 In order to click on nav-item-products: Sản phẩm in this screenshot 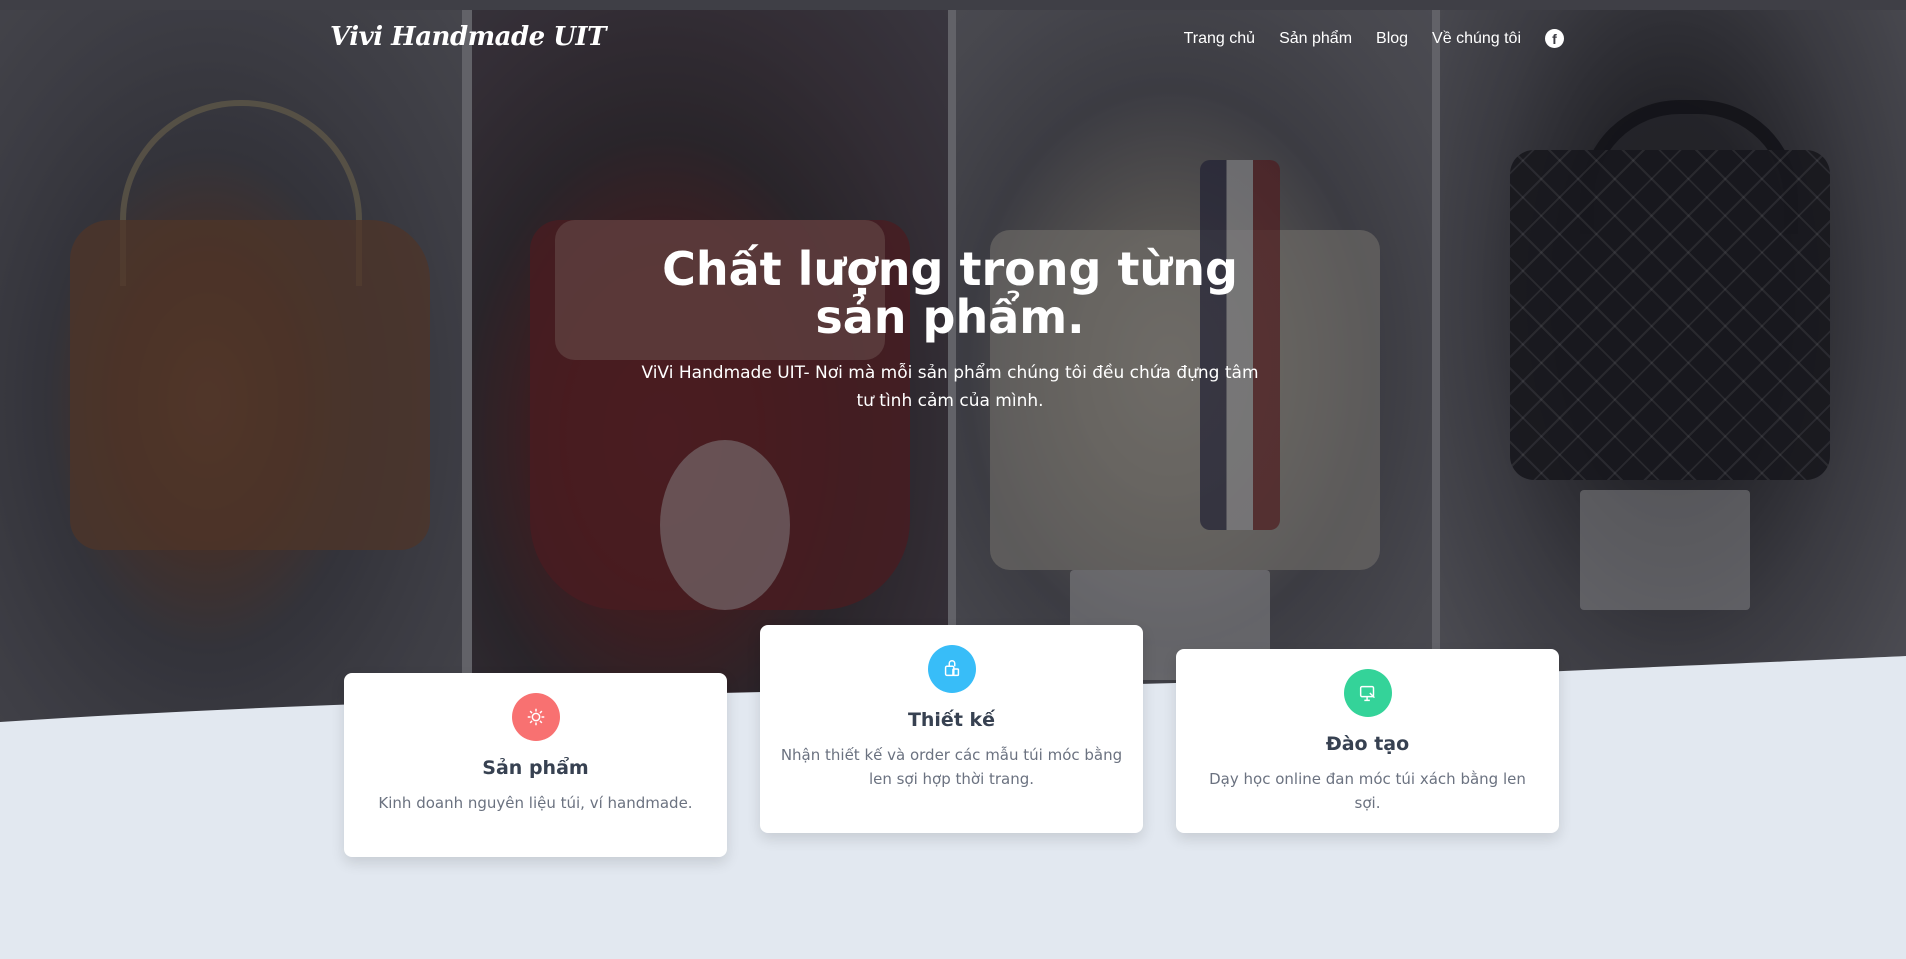, I will do `click(1315, 39)`.